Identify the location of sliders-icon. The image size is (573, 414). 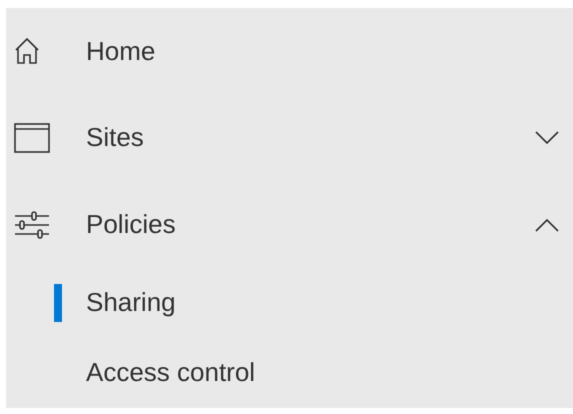
(32, 224).